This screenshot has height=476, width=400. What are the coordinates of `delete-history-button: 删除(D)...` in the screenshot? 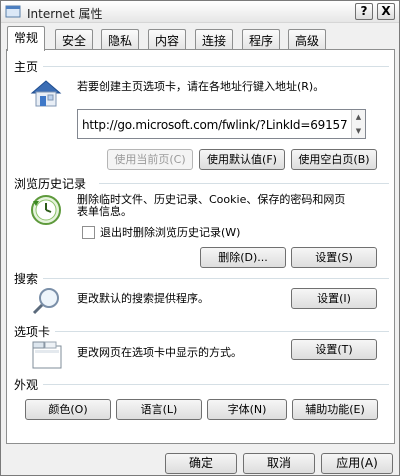 It's located at (243, 257).